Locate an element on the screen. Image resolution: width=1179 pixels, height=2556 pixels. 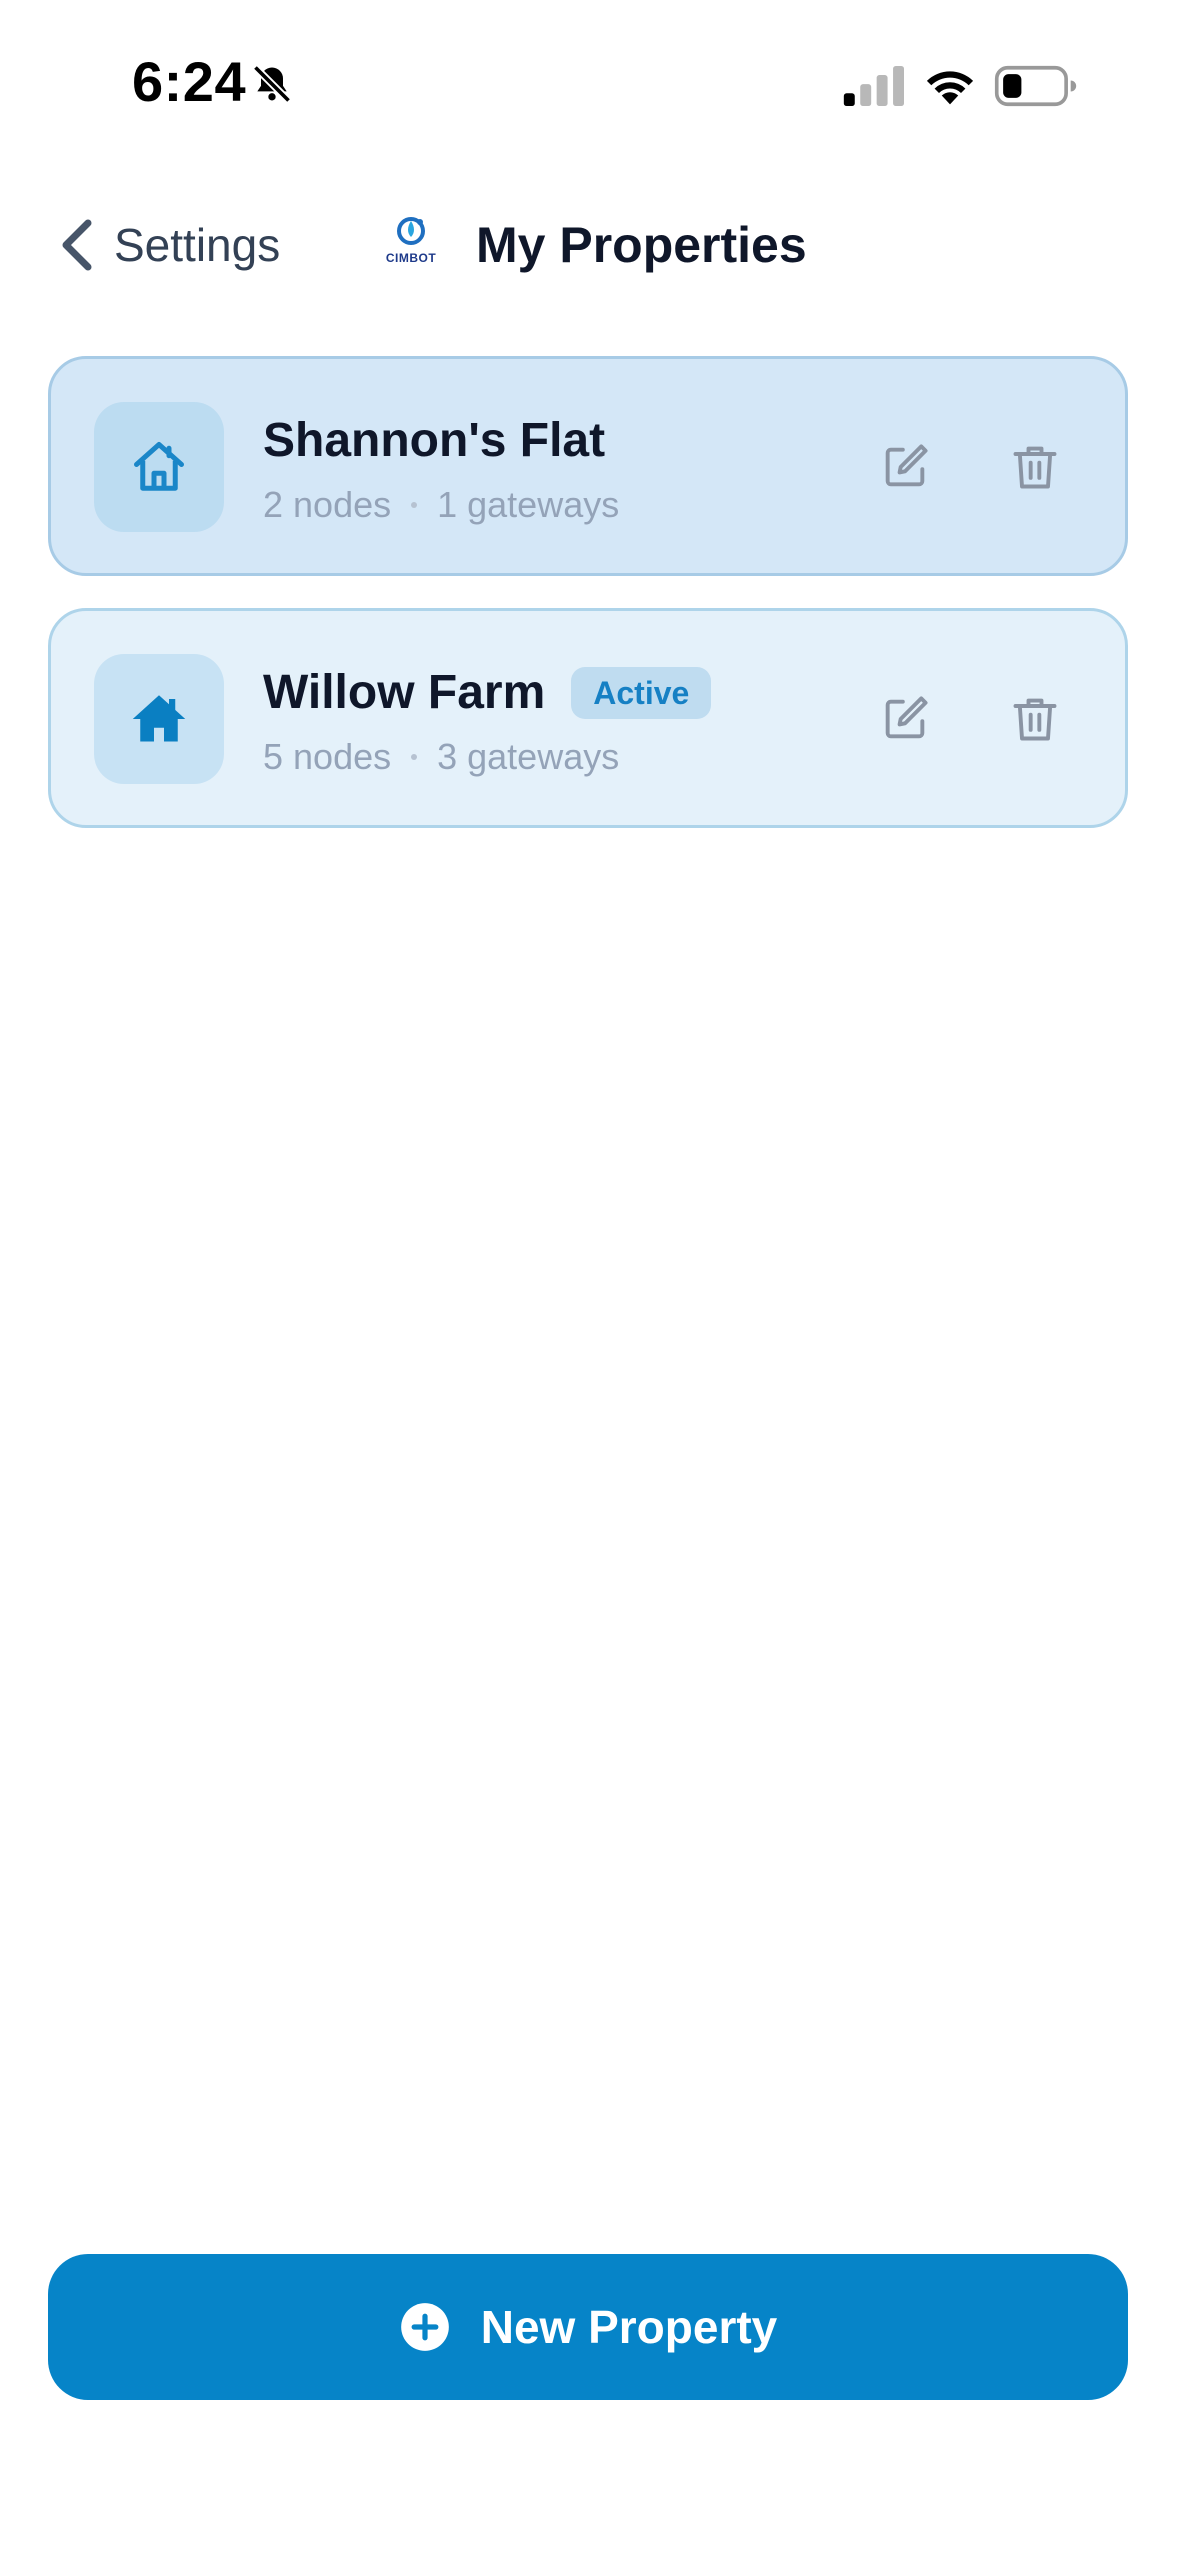
property-meta: 2 nodes 1 gateways is located at coordinates (441, 505).